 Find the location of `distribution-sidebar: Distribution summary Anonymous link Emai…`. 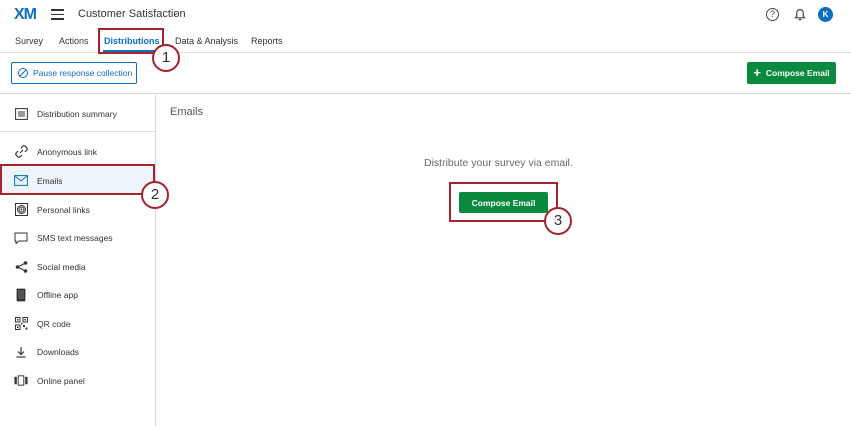

distribution-sidebar: Distribution summary Anonymous link Emai… is located at coordinates (78, 260).